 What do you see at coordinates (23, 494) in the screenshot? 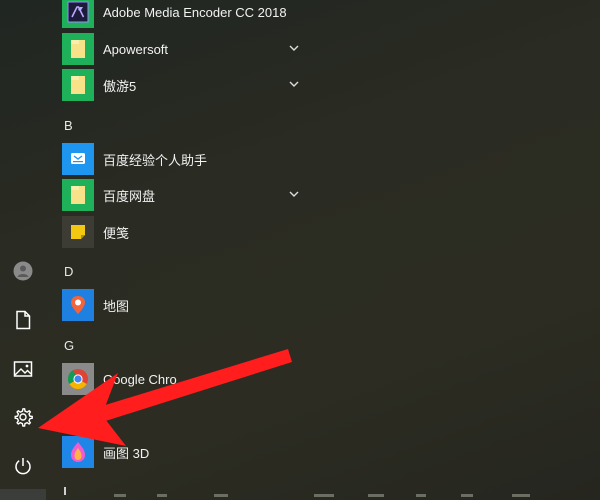
I see `start-button-edge` at bounding box center [23, 494].